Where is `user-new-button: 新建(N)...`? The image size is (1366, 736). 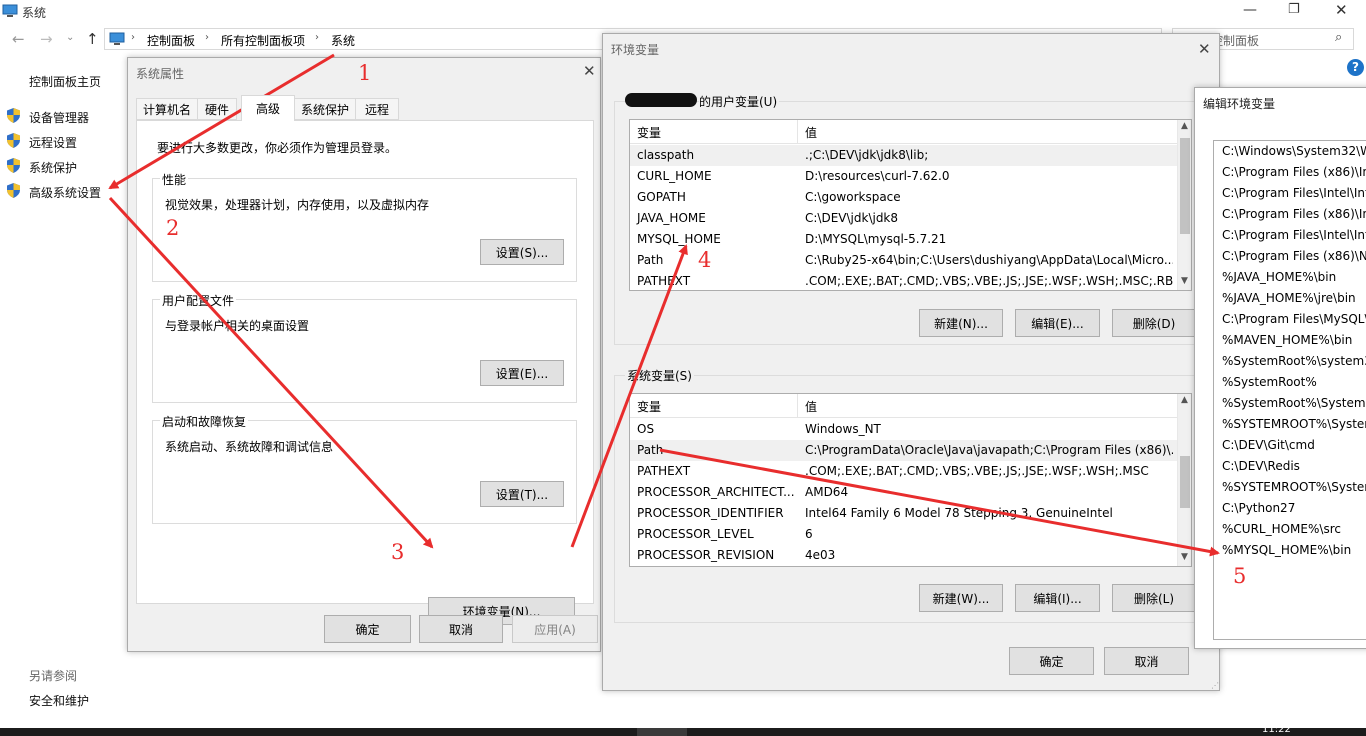 user-new-button: 新建(N)... is located at coordinates (961, 323).